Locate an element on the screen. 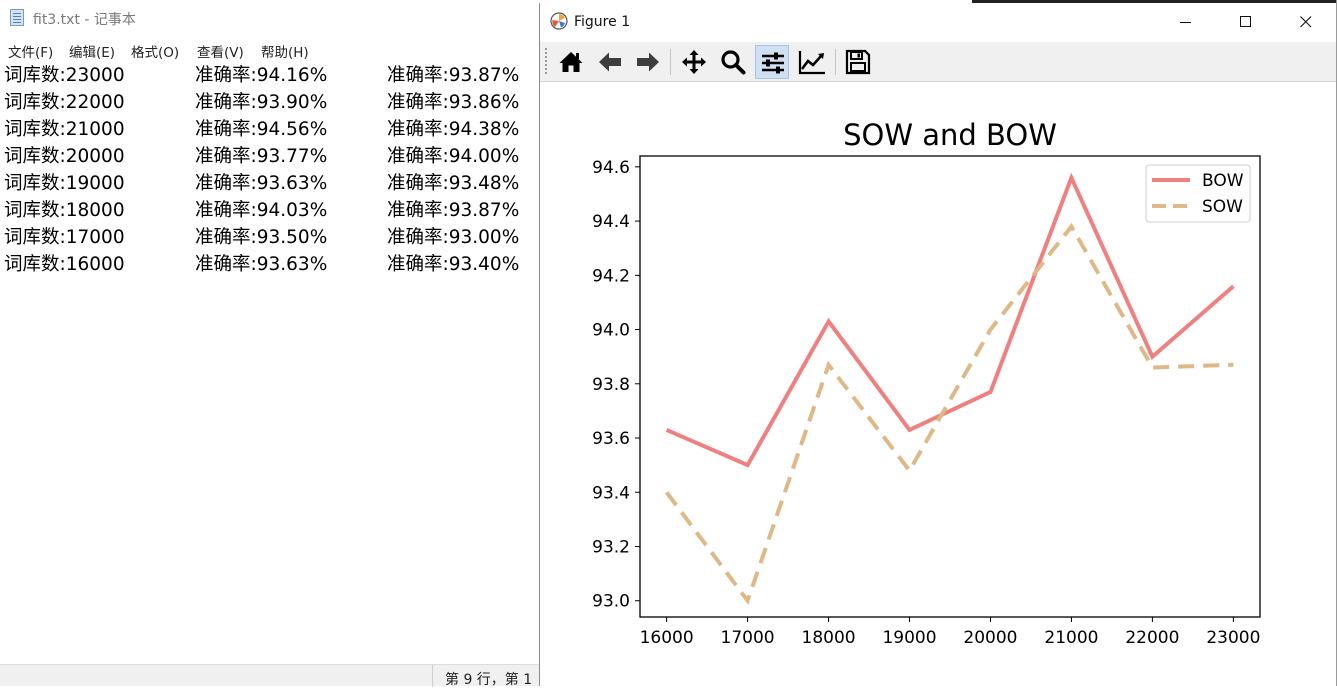 This screenshot has width=1337, height=690. zoom-button is located at coordinates (733, 62).